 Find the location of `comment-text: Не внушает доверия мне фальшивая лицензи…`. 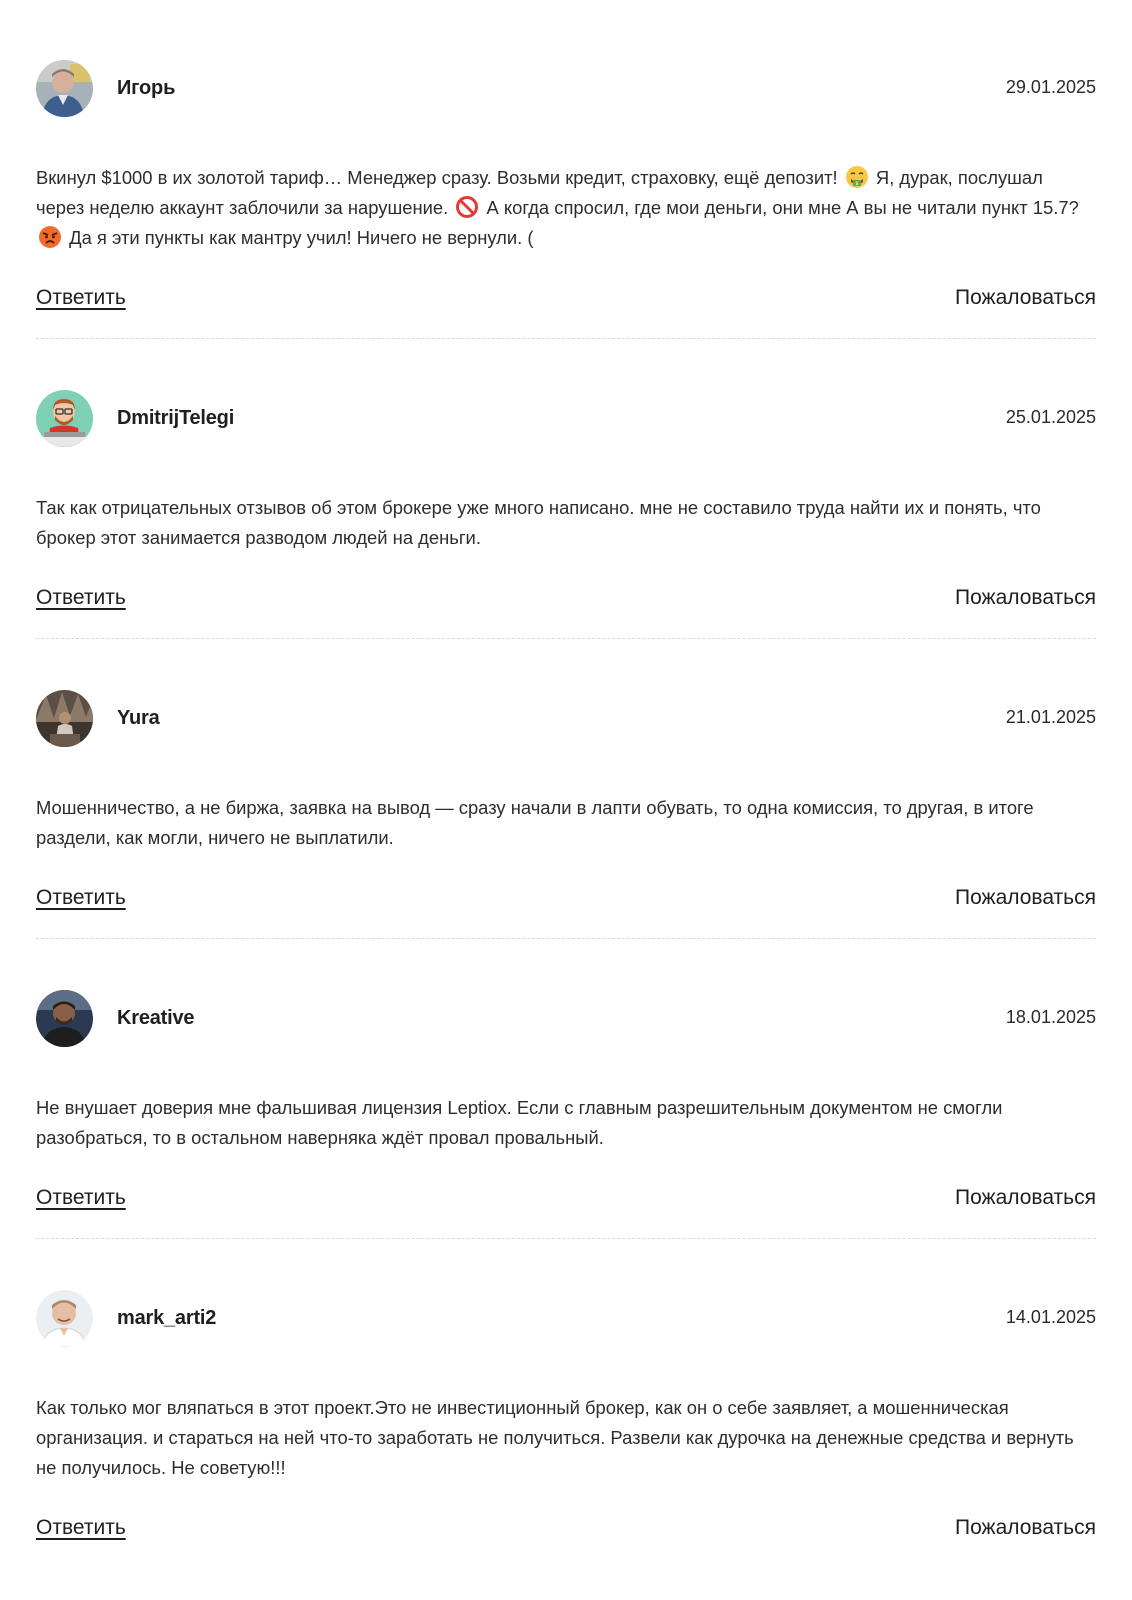

comment-text: Не внушает доверия мне фальшивая лицензи… is located at coordinates (519, 1122).